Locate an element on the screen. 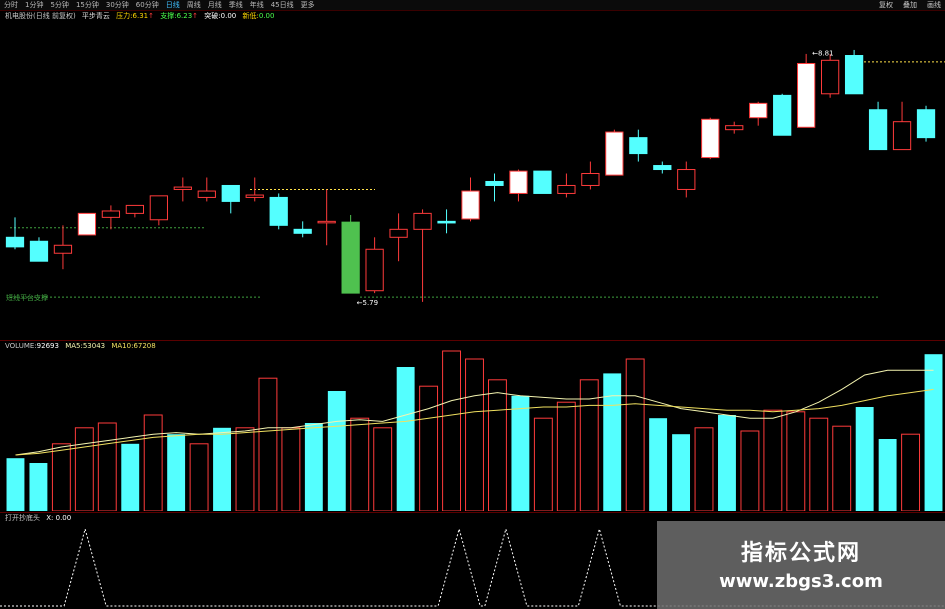  pressure-up-arrow-icon: ↑ is located at coordinates (151, 16).